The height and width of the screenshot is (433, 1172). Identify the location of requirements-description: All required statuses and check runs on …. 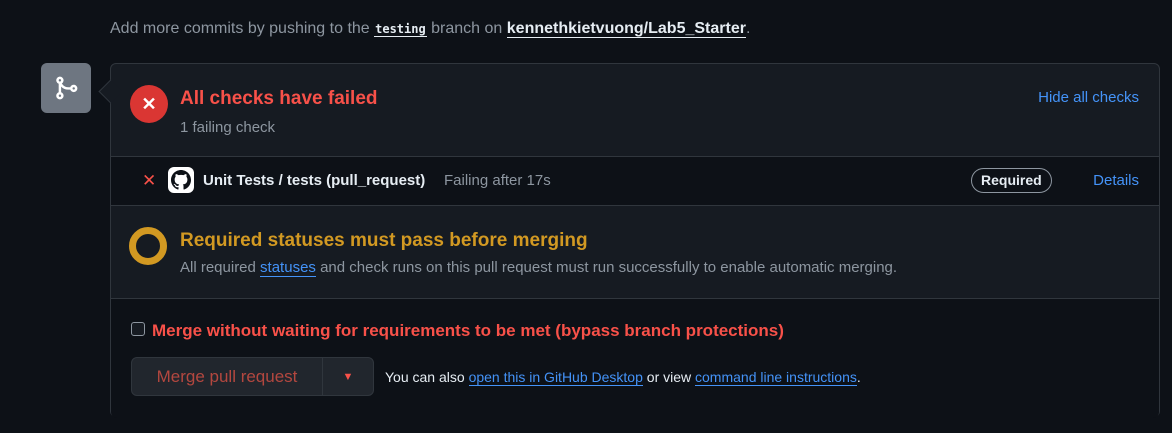
(539, 268).